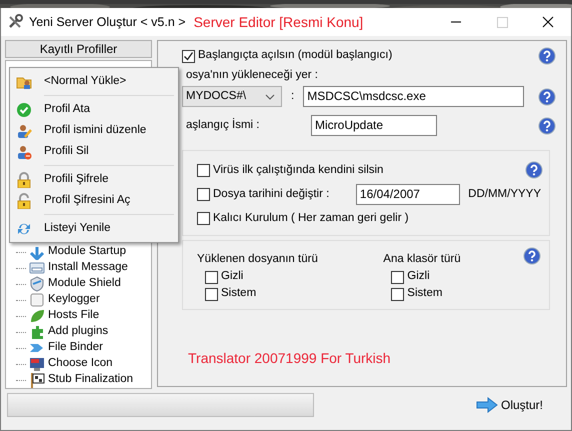  What do you see at coordinates (37, 316) in the screenshot?
I see `leaf-icon` at bounding box center [37, 316].